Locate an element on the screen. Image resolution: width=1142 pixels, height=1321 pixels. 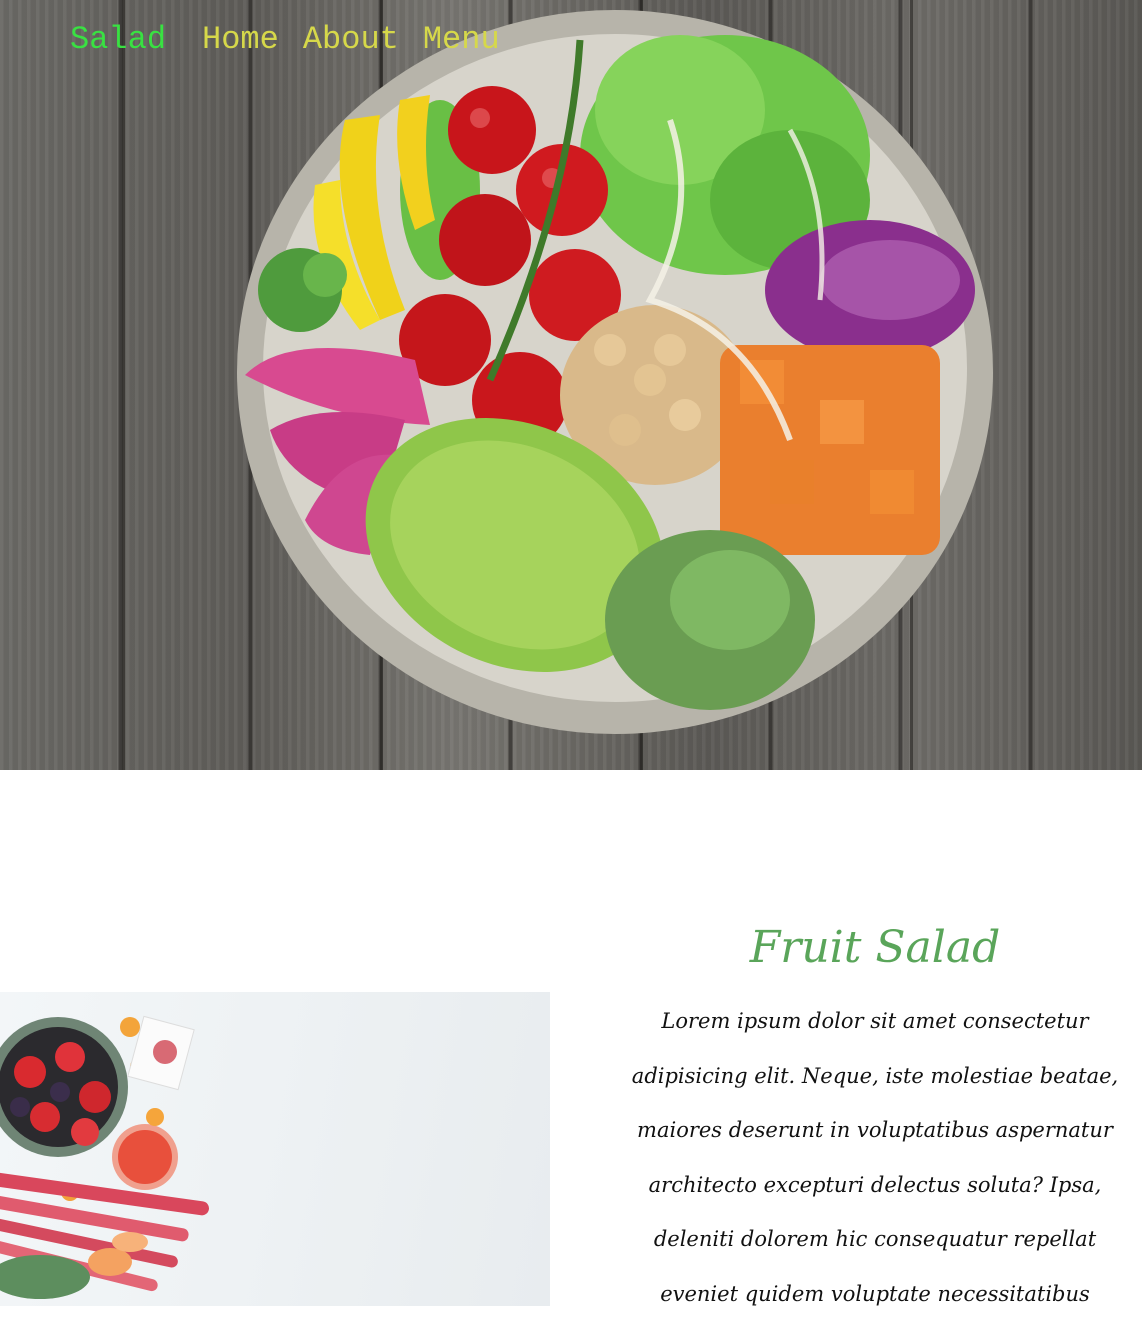
top-navigation: Salad Home About Menu is located at coordinates (285, 40).